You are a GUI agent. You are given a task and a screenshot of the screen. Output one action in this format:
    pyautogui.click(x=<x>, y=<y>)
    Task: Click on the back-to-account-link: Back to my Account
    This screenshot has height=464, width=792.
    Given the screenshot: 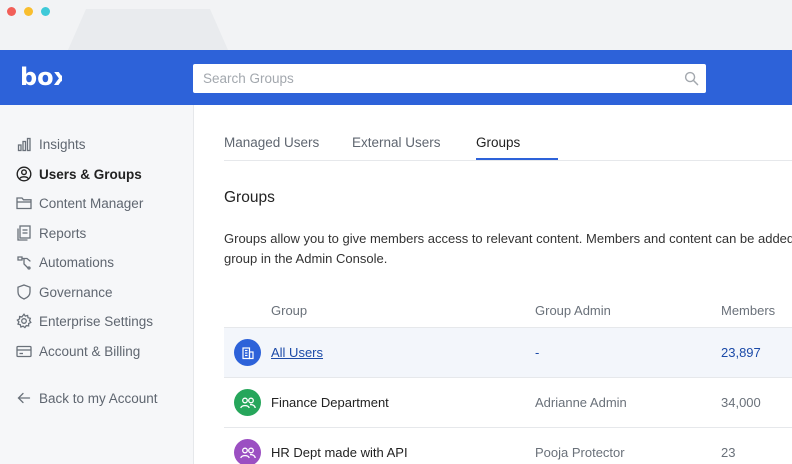 What is the action you would take?
    pyautogui.click(x=87, y=398)
    